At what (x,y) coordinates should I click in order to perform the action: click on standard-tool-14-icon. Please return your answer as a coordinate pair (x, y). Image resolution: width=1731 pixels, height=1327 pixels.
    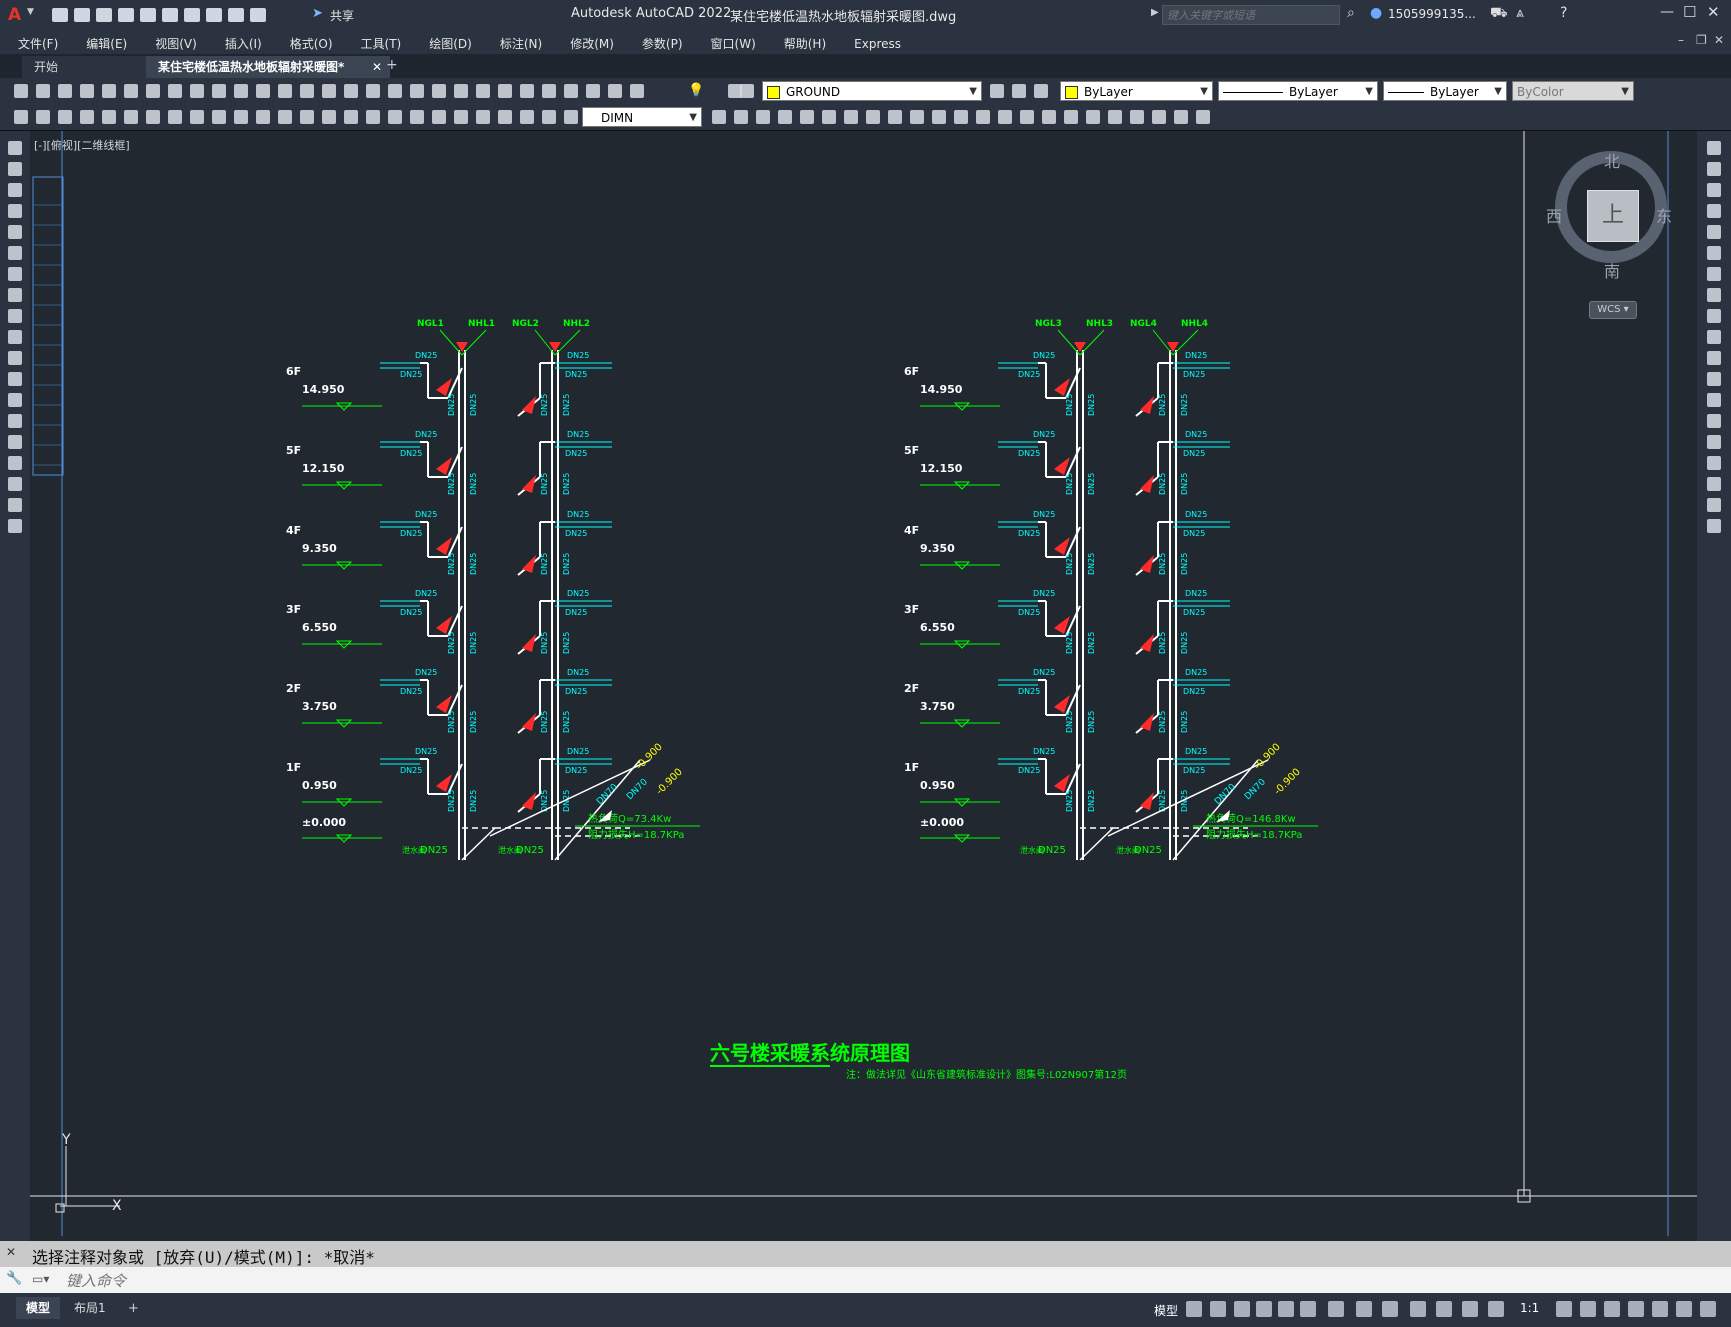
    Looking at the image, I should click on (307, 91).